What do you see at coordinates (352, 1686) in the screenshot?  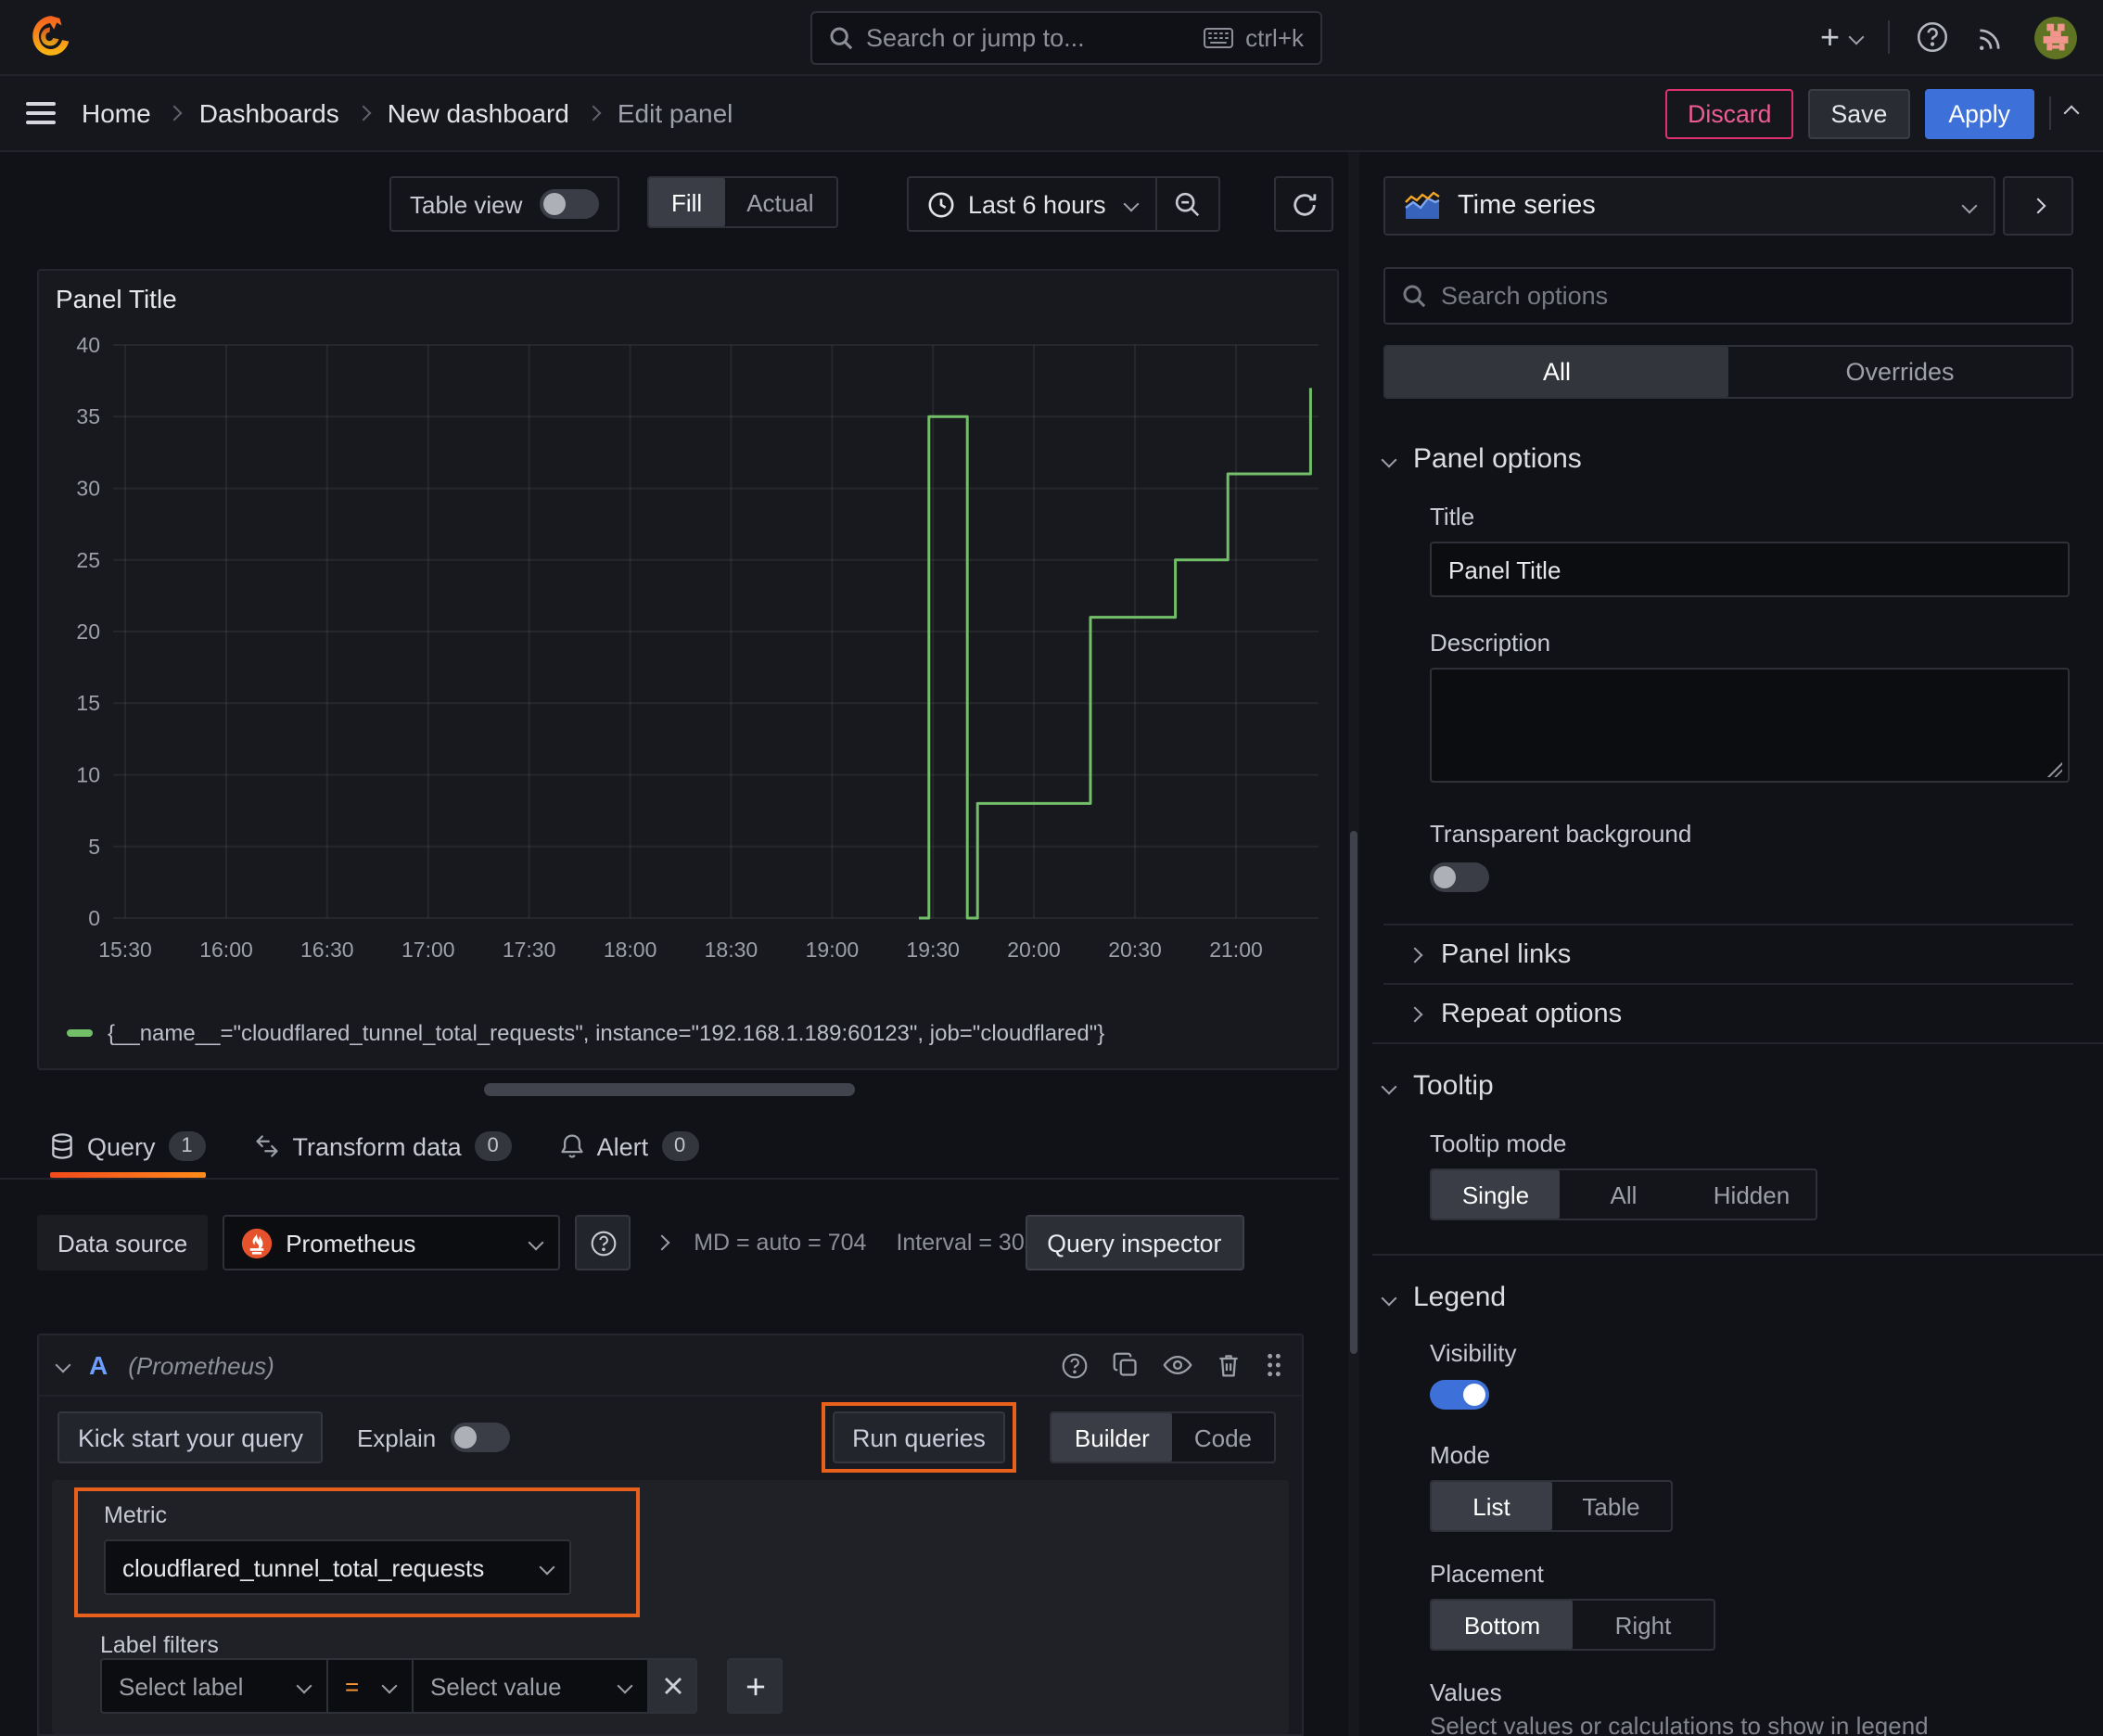 I see `operator-value: =` at bounding box center [352, 1686].